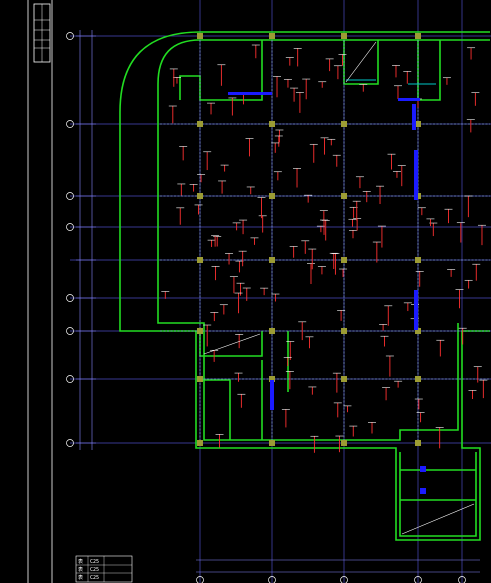 This screenshot has height=583, width=491. I want to click on title-block-strip, so click(40, 291).